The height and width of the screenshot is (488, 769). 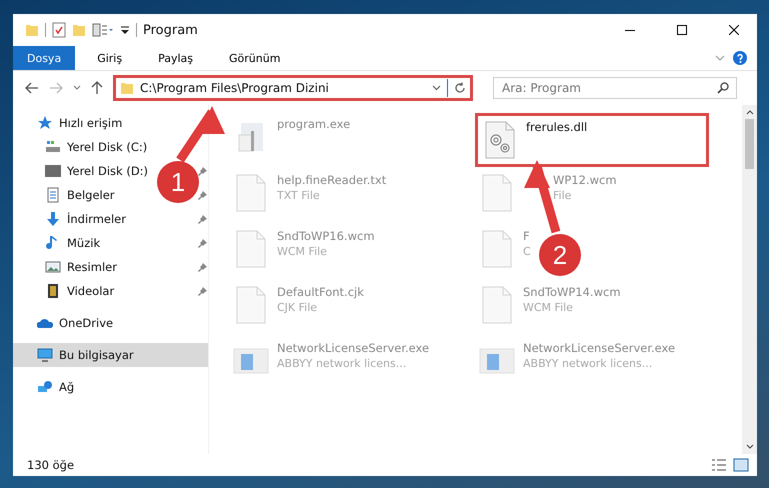 What do you see at coordinates (615, 88) in the screenshot?
I see `search-field: Ara: Program` at bounding box center [615, 88].